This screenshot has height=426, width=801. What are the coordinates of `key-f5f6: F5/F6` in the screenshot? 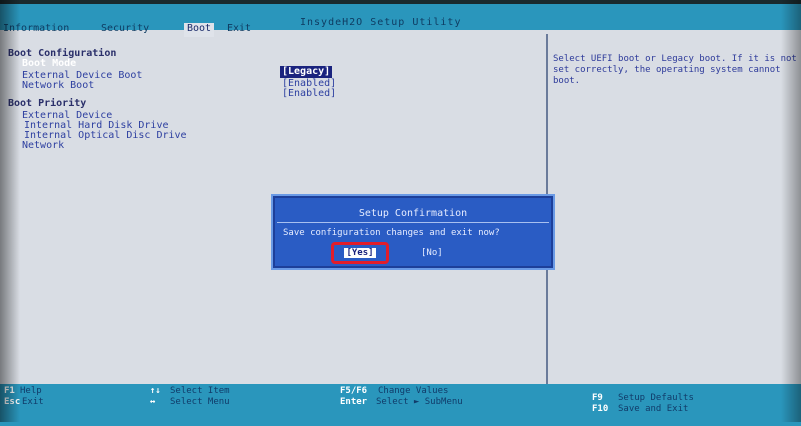 It's located at (354, 391).